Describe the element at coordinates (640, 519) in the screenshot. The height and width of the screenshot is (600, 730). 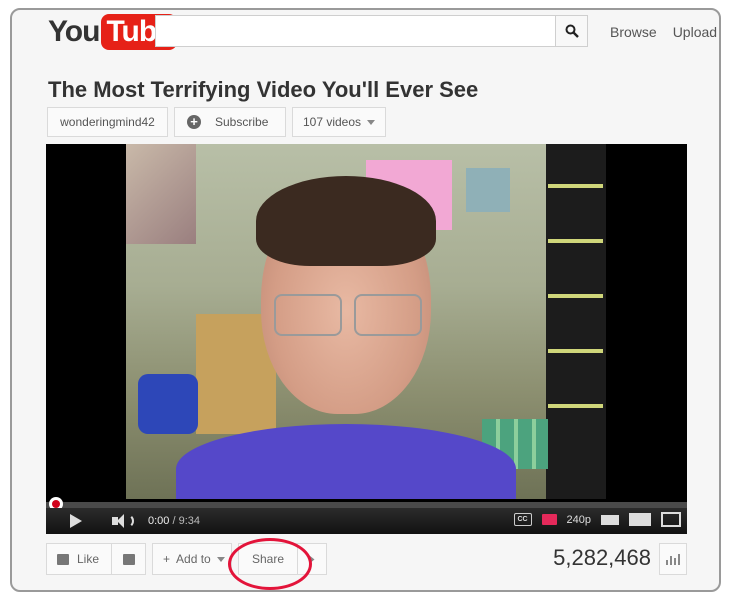
I see `large-player-icon` at that location.